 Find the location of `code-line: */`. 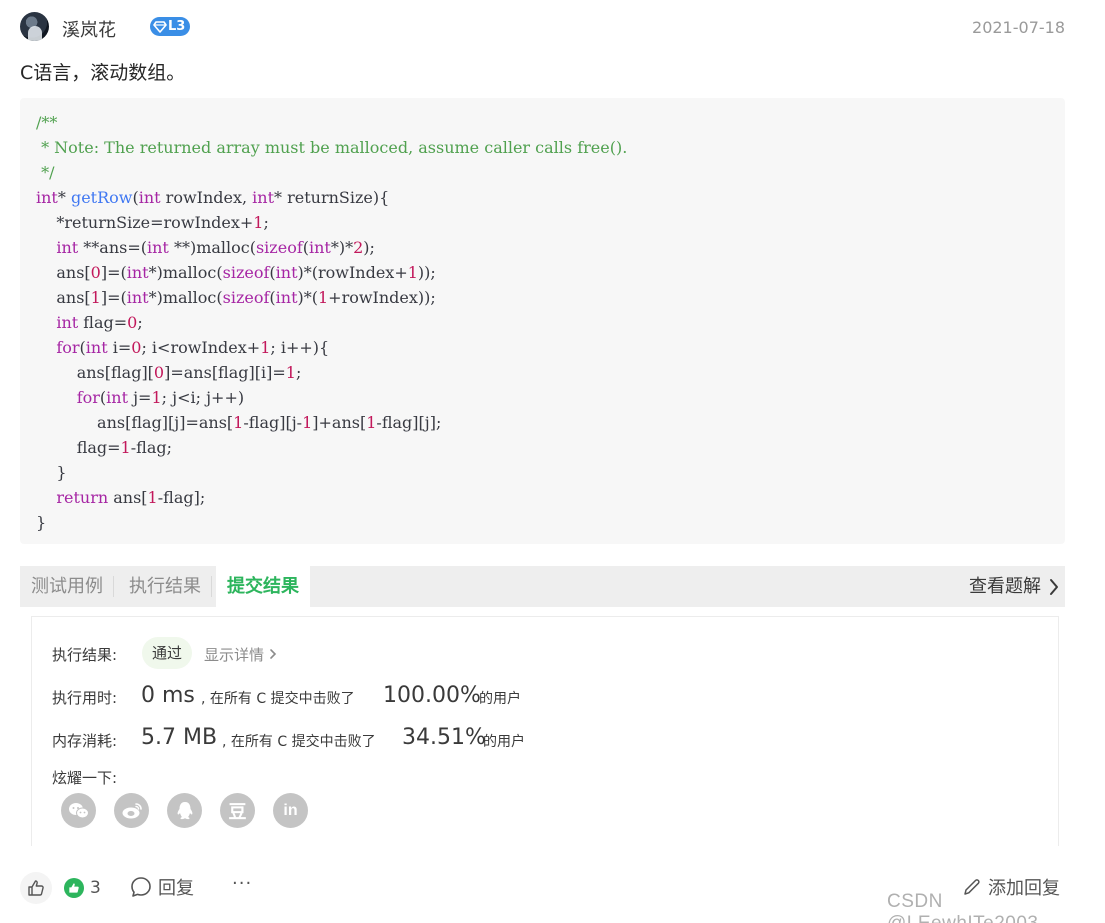

code-line: */ is located at coordinates (45, 172).